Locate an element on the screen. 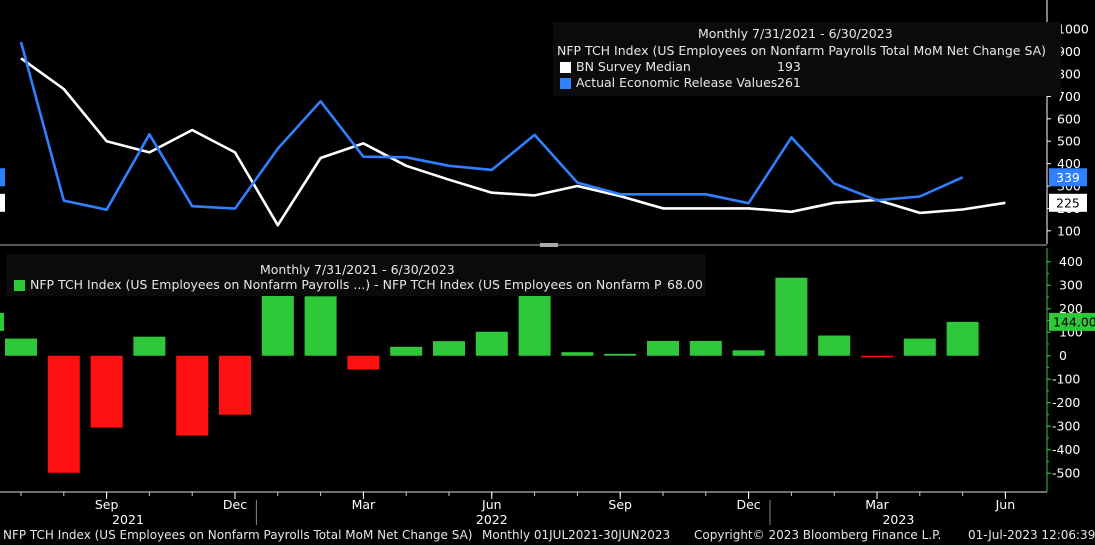  top-y-tick-label: 1000 is located at coordinates (1073, 29).